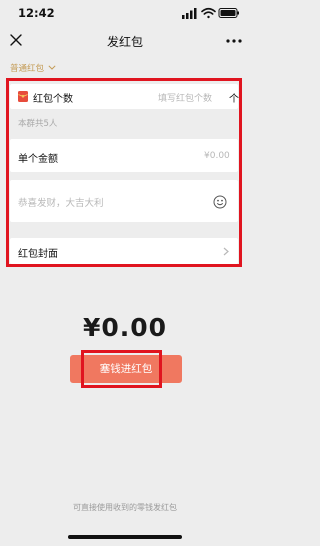 This screenshot has width=320, height=546. I want to click on amount-input: ¥0.00, so click(217, 156).